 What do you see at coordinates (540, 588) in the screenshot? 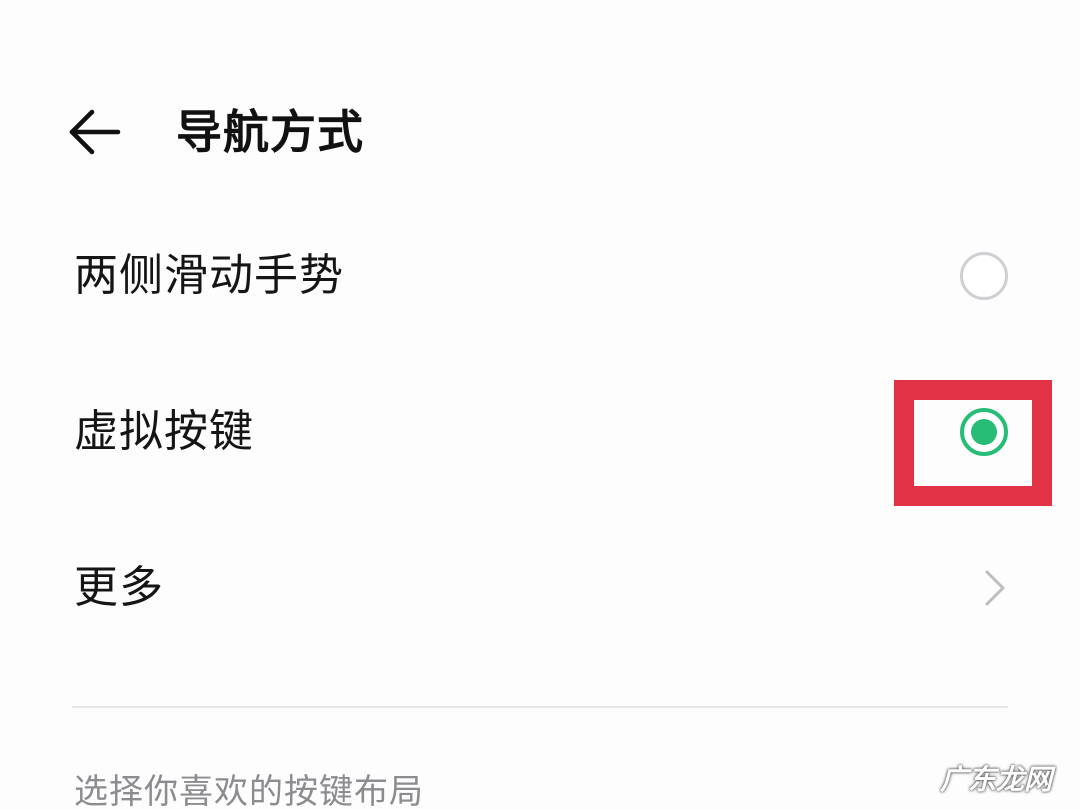
I see `option-row-more: 更多` at bounding box center [540, 588].